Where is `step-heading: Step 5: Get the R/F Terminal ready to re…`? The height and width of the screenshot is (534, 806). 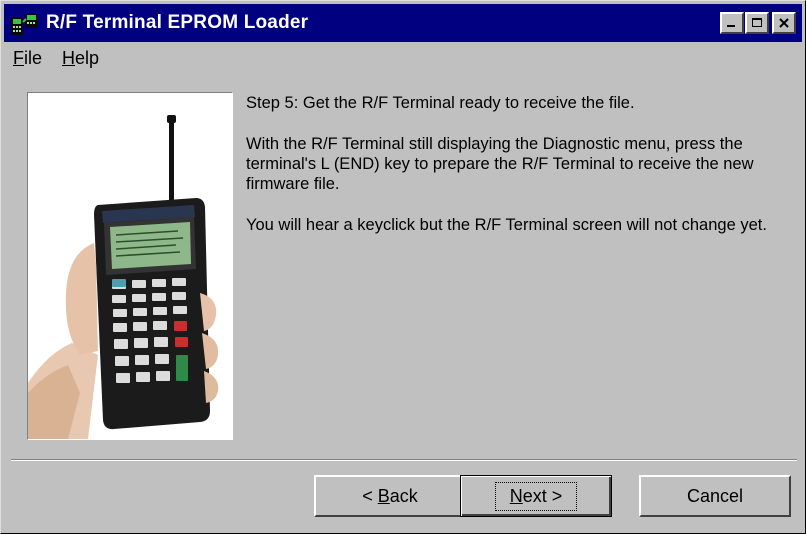
step-heading: Step 5: Get the R/F Terminal ready to re… is located at coordinates (440, 103).